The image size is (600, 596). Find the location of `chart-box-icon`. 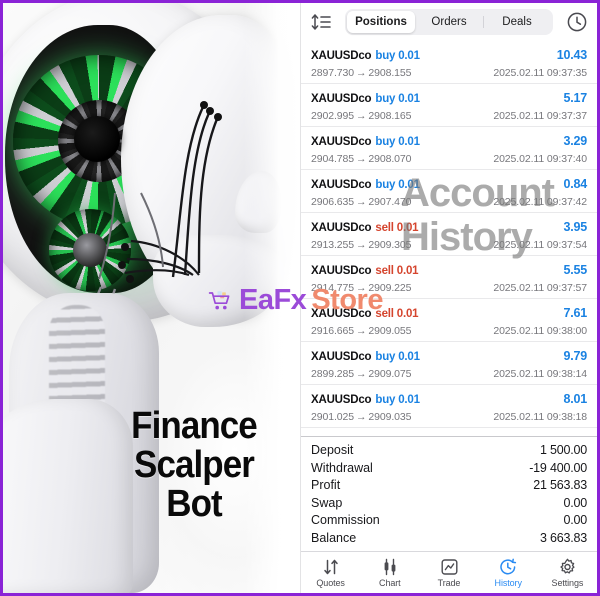

chart-box-icon is located at coordinates (448, 567).